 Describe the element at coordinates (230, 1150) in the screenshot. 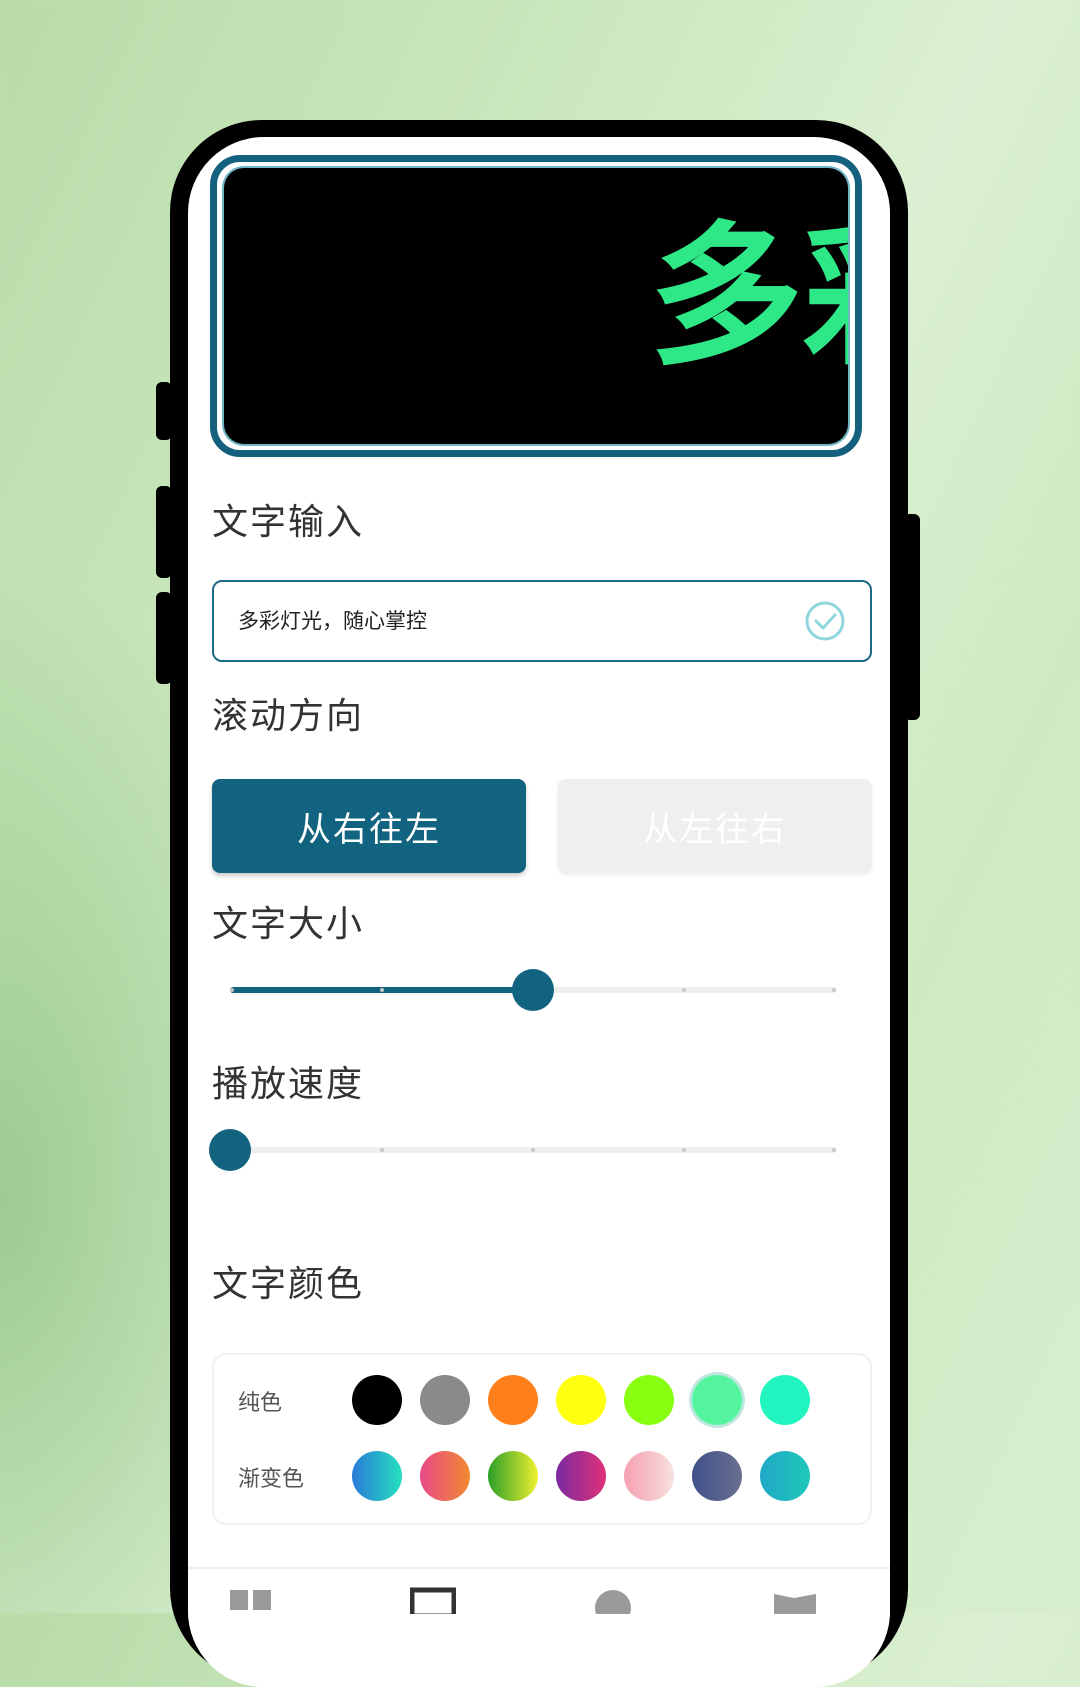

I see `play-speed-slider-thumb` at that location.